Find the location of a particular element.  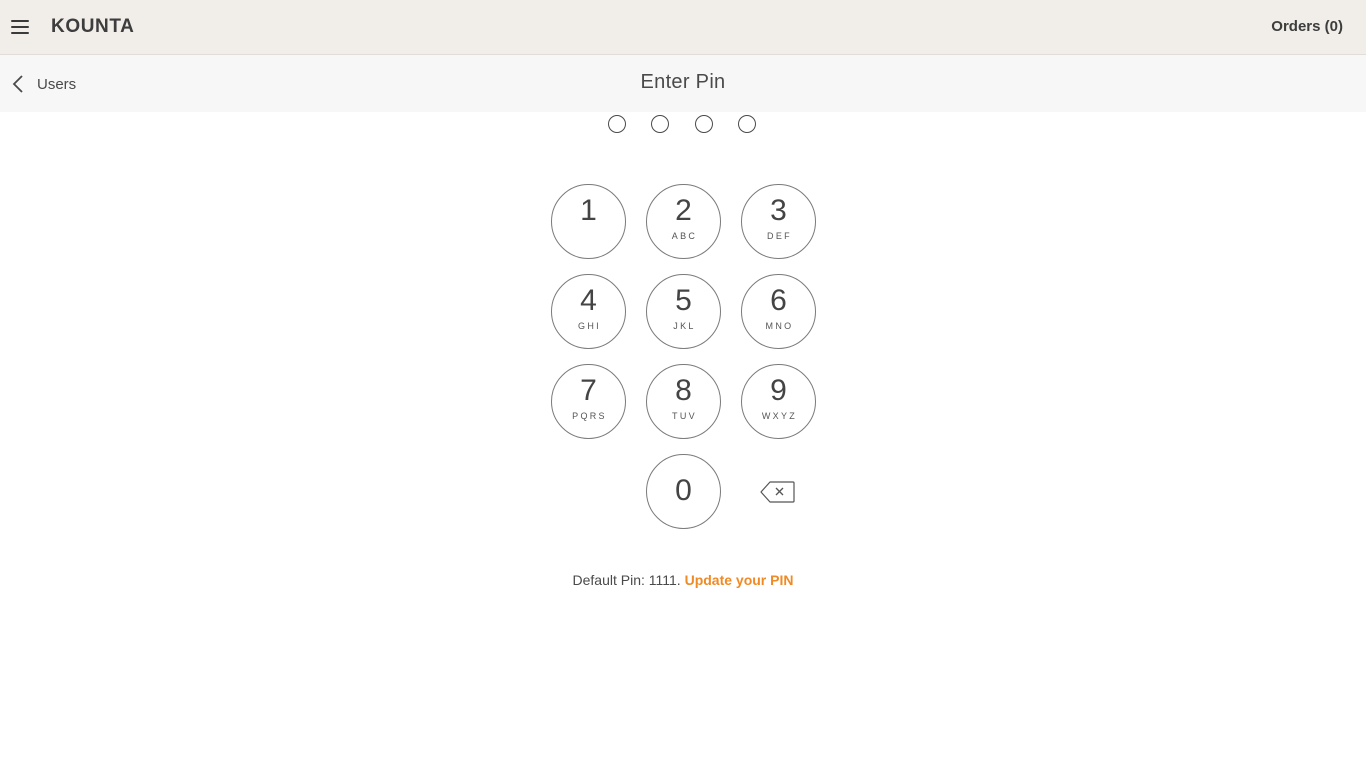

key-digit: 6 is located at coordinates (778, 300).